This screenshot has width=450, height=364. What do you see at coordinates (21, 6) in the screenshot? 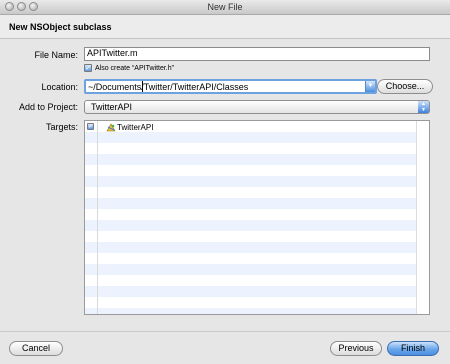
I see `minimize-window-button` at bounding box center [21, 6].